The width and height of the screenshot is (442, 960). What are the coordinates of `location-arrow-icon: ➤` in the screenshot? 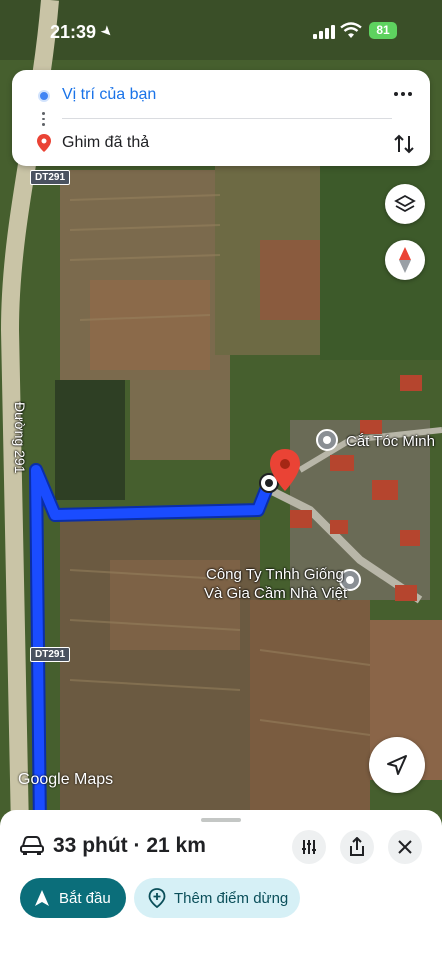 It's located at (107, 31).